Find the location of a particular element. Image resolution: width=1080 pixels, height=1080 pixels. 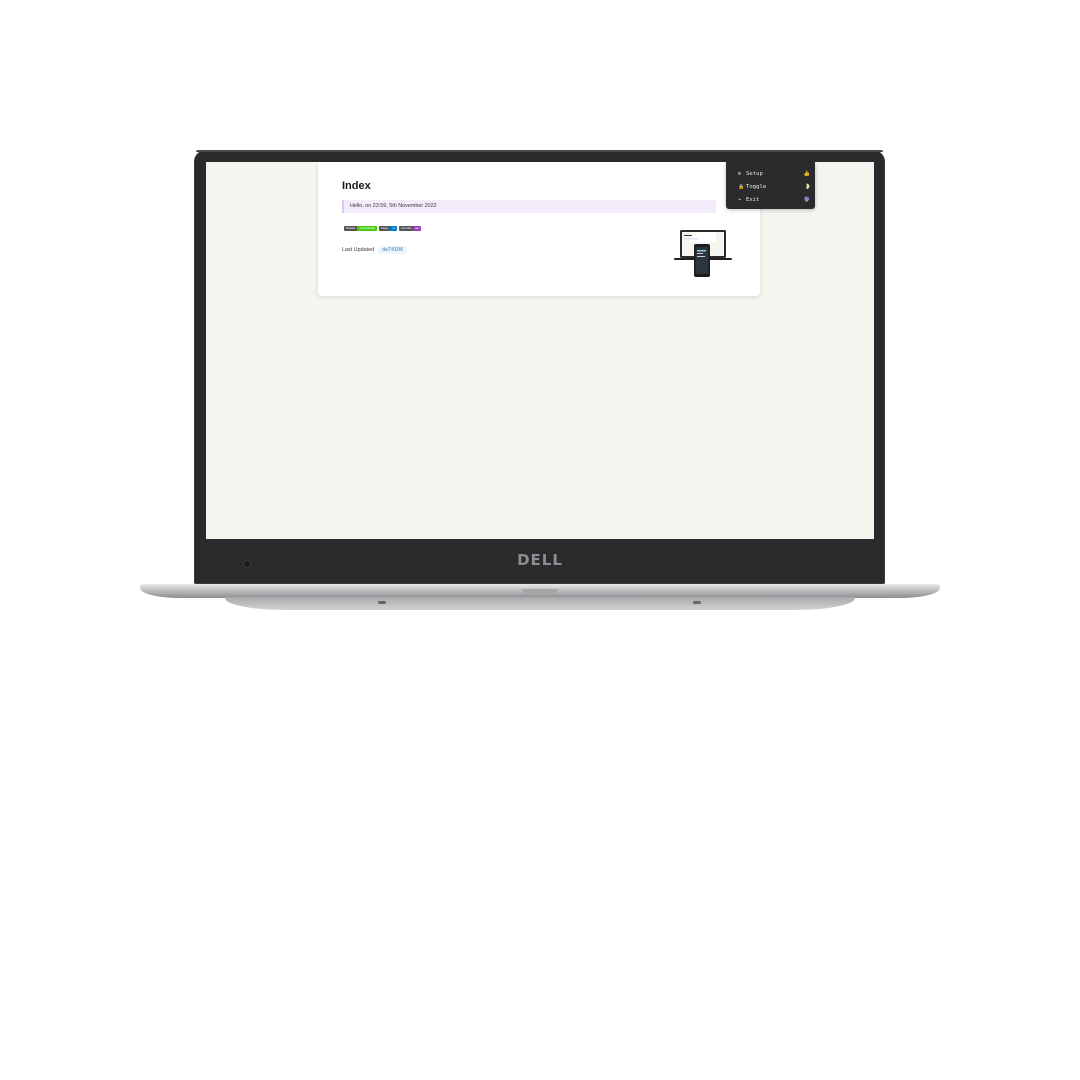

commits-badge: Commits dev is located at coordinates (410, 228).